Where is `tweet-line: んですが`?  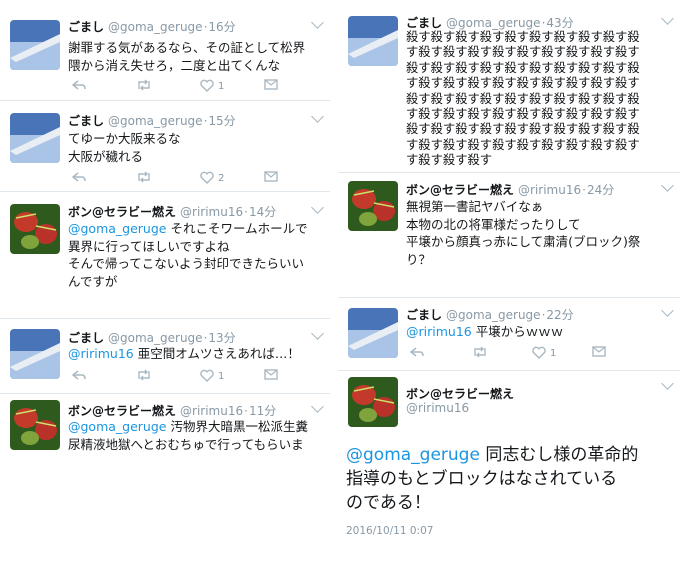 tweet-line: んですが is located at coordinates (93, 281).